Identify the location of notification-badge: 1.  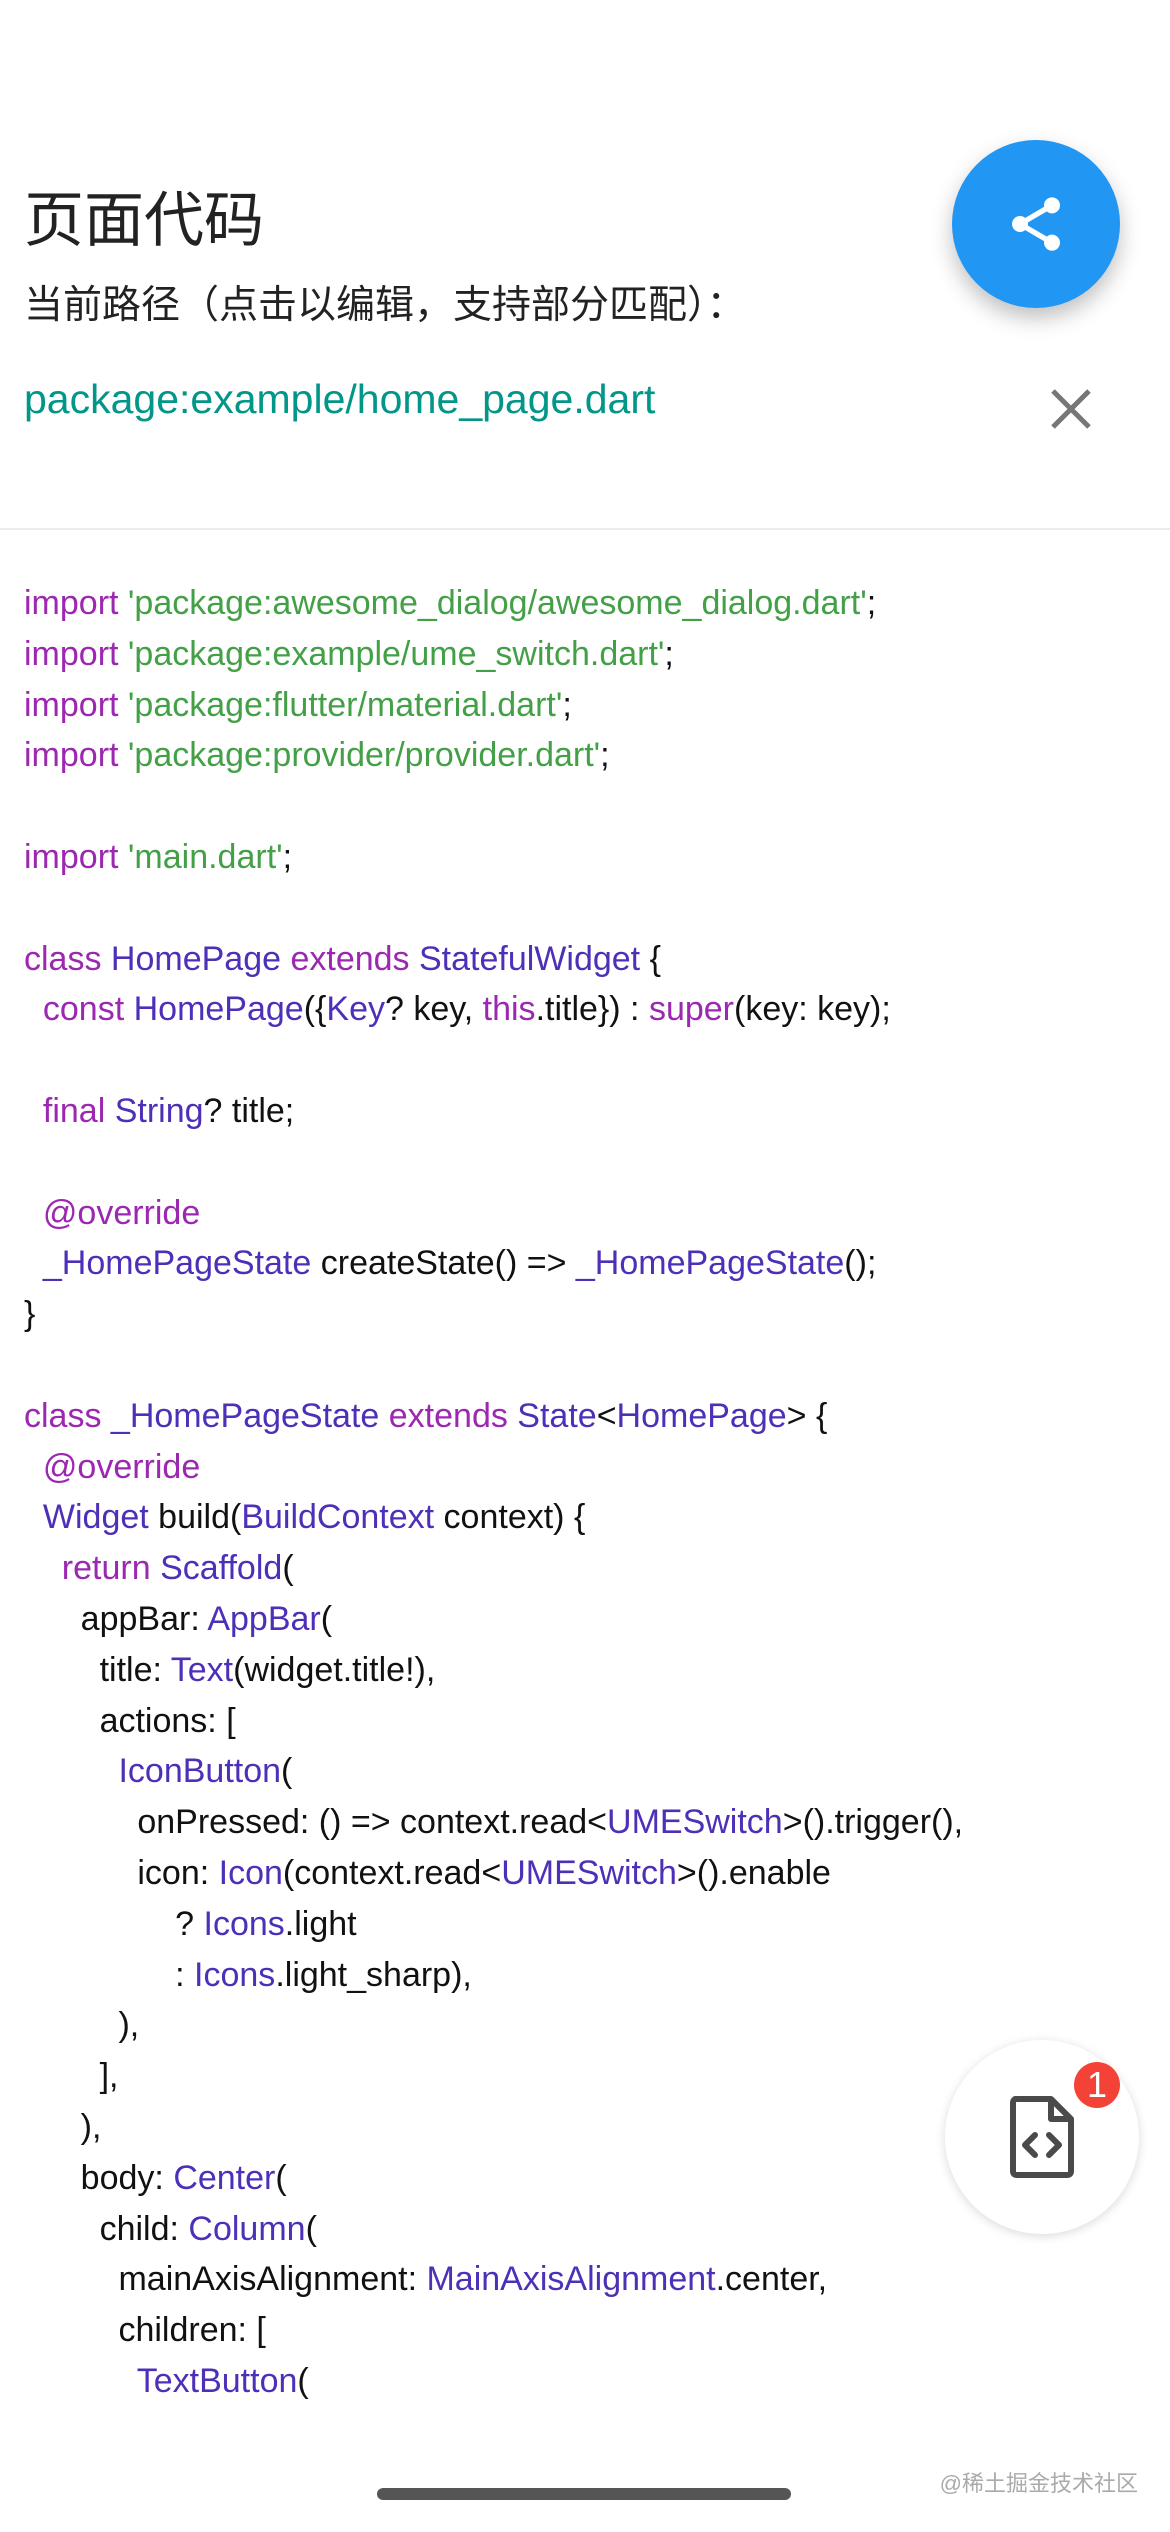
(1097, 2085).